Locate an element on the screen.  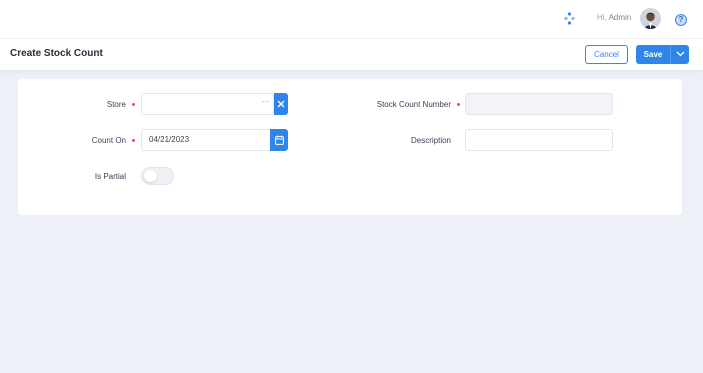
avatar is located at coordinates (650, 18).